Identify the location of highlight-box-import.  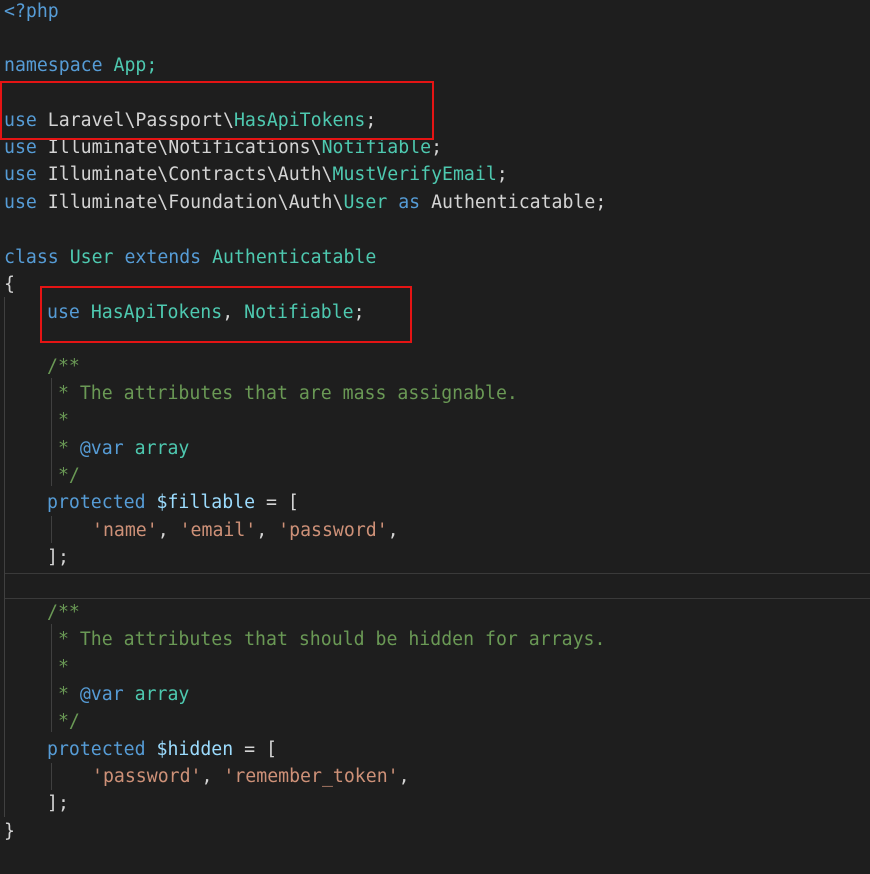
(217, 110).